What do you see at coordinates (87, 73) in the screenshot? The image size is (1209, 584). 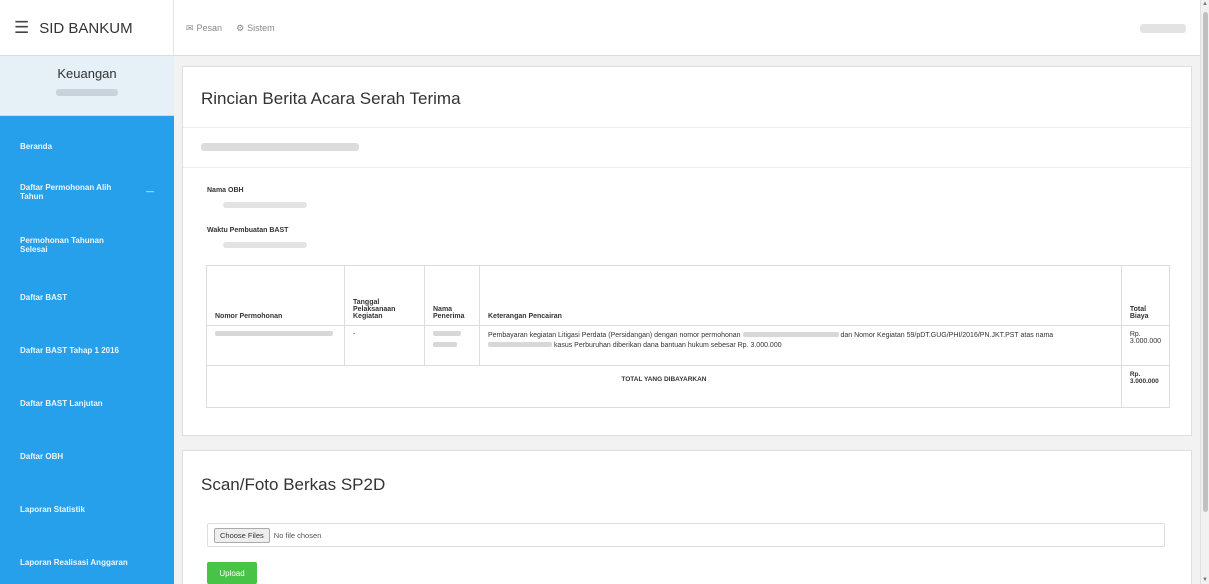 I see `profile-role: Keuangan` at bounding box center [87, 73].